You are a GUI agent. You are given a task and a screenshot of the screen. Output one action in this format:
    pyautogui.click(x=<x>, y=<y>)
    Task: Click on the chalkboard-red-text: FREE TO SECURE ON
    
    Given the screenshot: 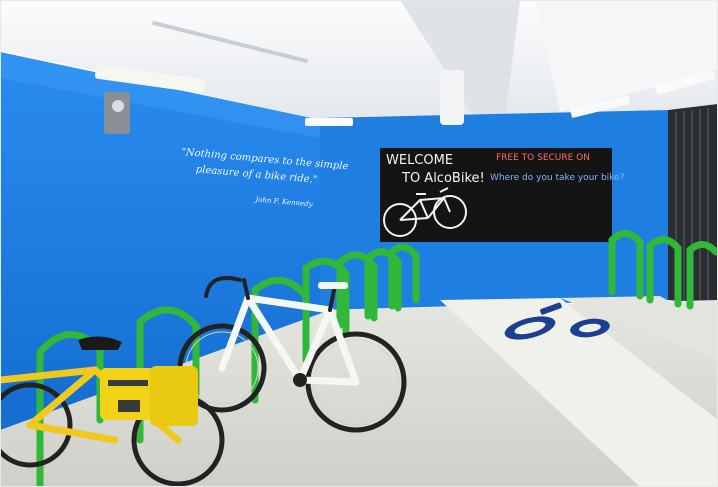 What is the action you would take?
    pyautogui.click(x=543, y=158)
    